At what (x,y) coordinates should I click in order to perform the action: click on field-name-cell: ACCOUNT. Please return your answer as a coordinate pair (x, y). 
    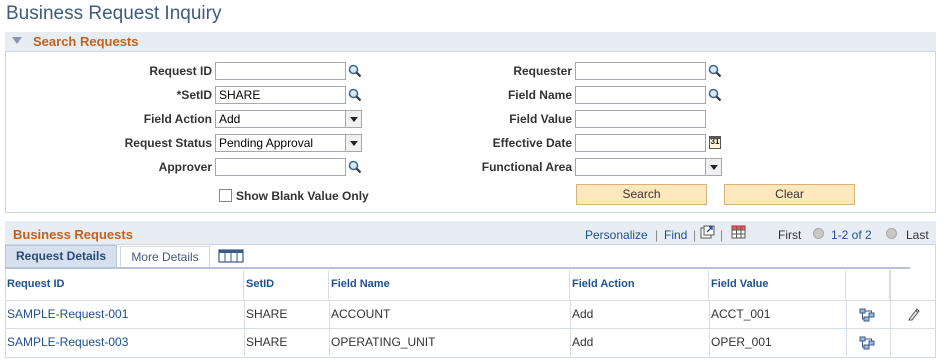
    Looking at the image, I should click on (361, 314).